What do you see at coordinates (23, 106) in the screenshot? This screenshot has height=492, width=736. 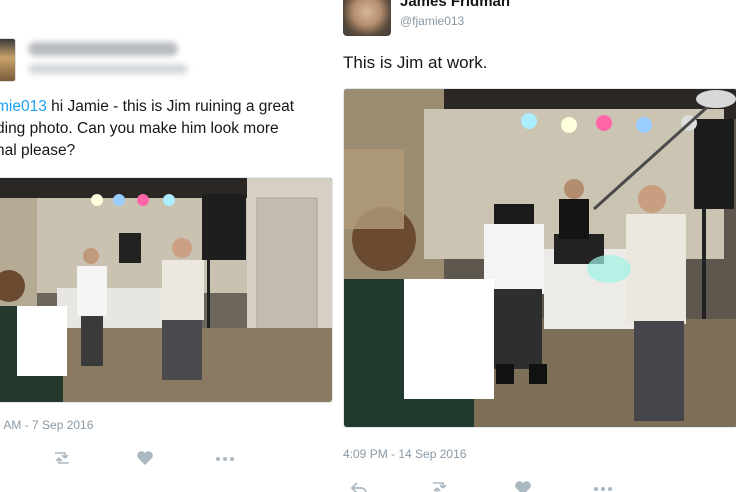 I see `mention-link: mie013` at bounding box center [23, 106].